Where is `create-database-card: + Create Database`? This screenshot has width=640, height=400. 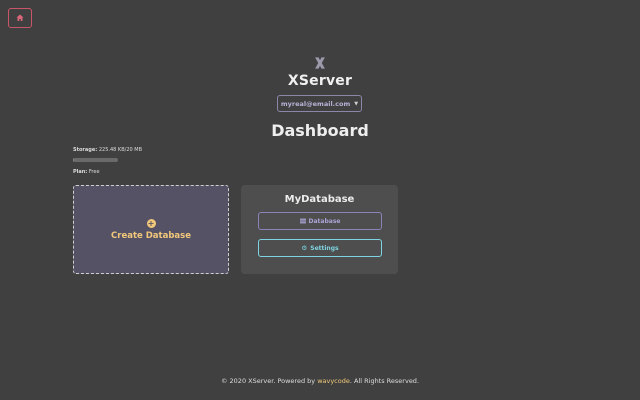
create-database-card: + Create Database is located at coordinates (151, 229).